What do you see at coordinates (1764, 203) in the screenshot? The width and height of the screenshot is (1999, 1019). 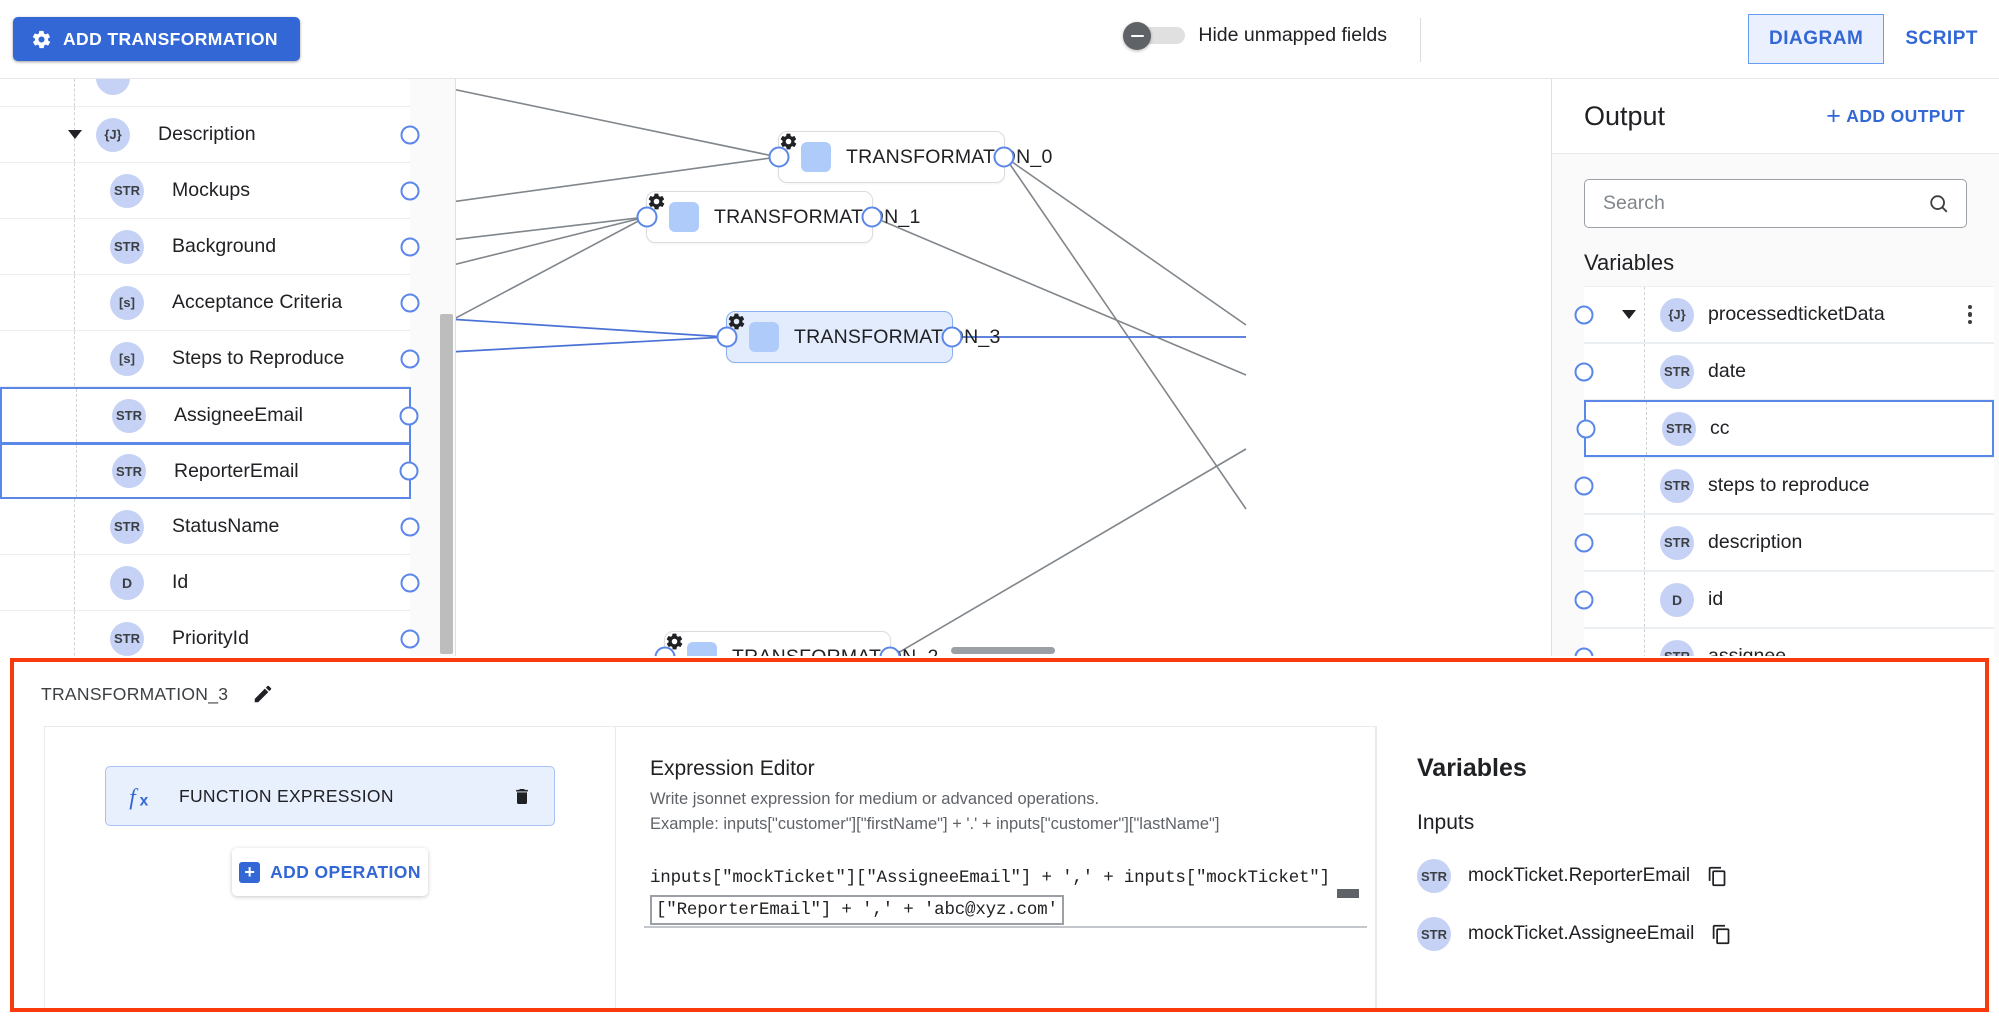 I see `search-input` at bounding box center [1764, 203].